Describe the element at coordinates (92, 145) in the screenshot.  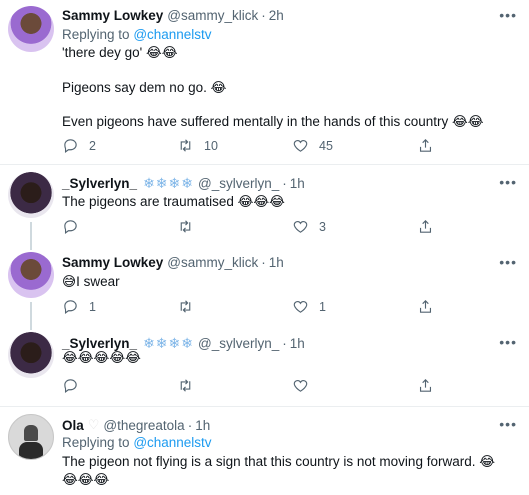
I see `reply-count: 2` at that location.